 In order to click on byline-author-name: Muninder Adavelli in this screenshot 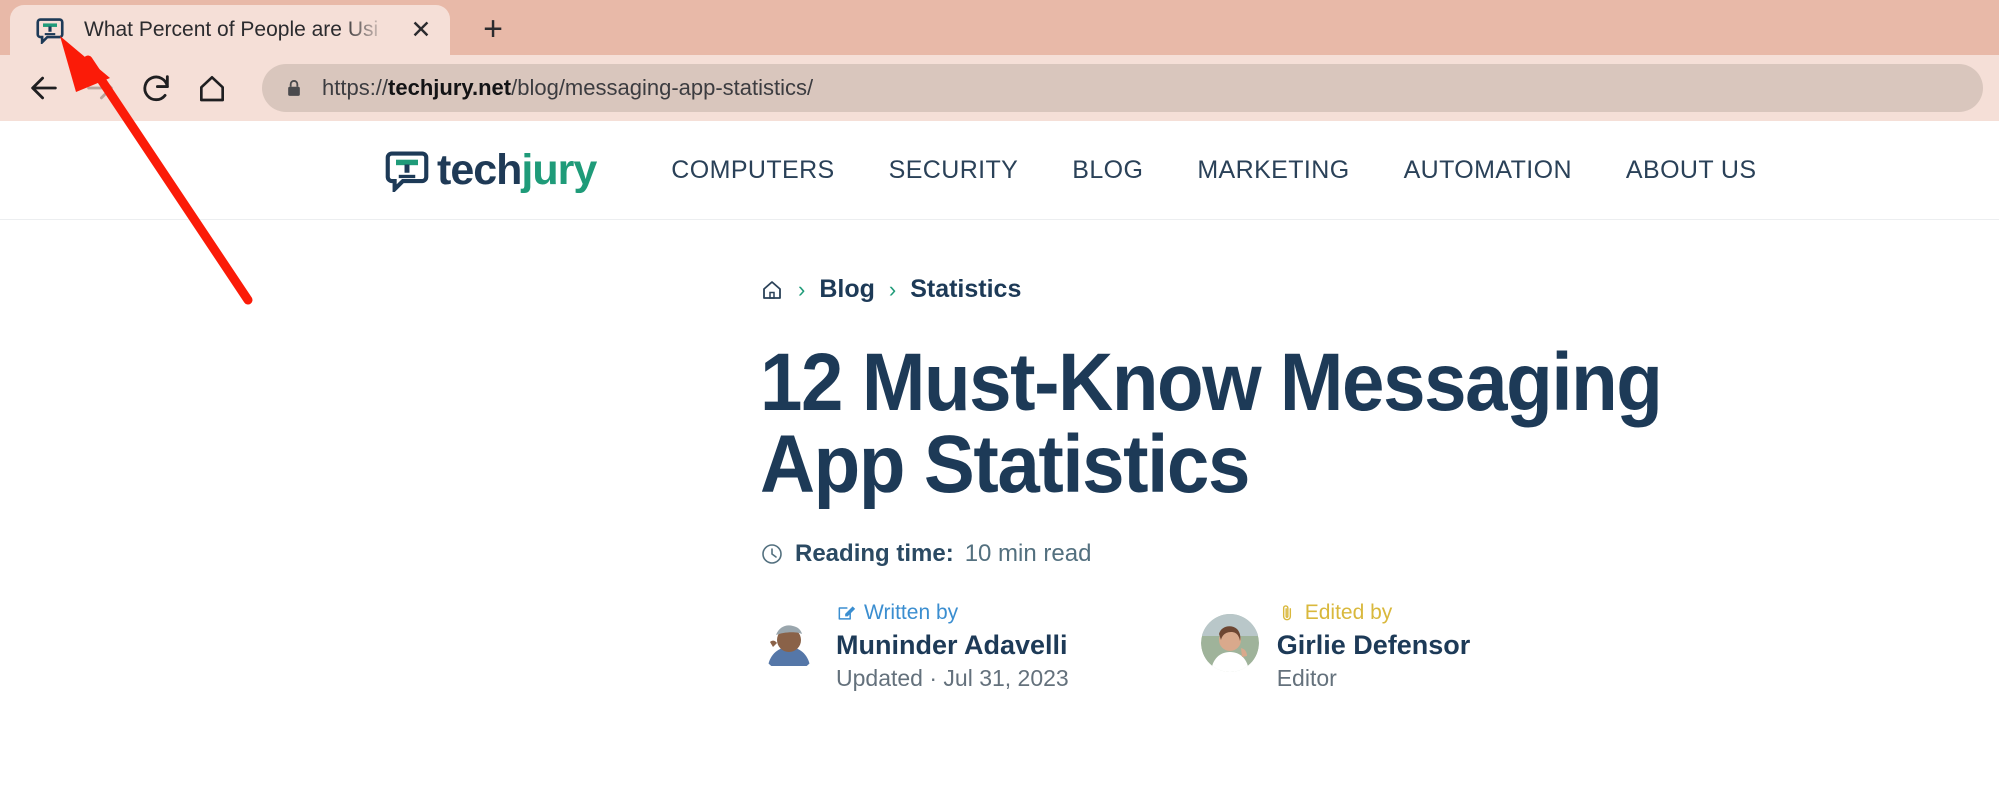, I will do `click(952, 645)`.